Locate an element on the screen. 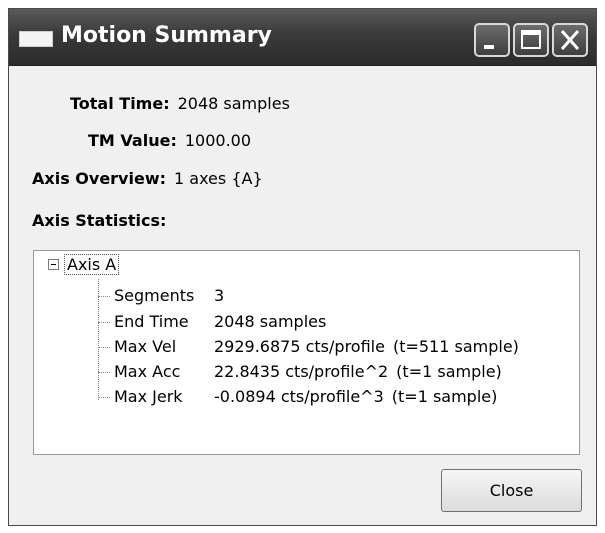 This screenshot has width=605, height=533. axis-statistics-heading: Axis Statistics: is located at coordinates (99, 220).